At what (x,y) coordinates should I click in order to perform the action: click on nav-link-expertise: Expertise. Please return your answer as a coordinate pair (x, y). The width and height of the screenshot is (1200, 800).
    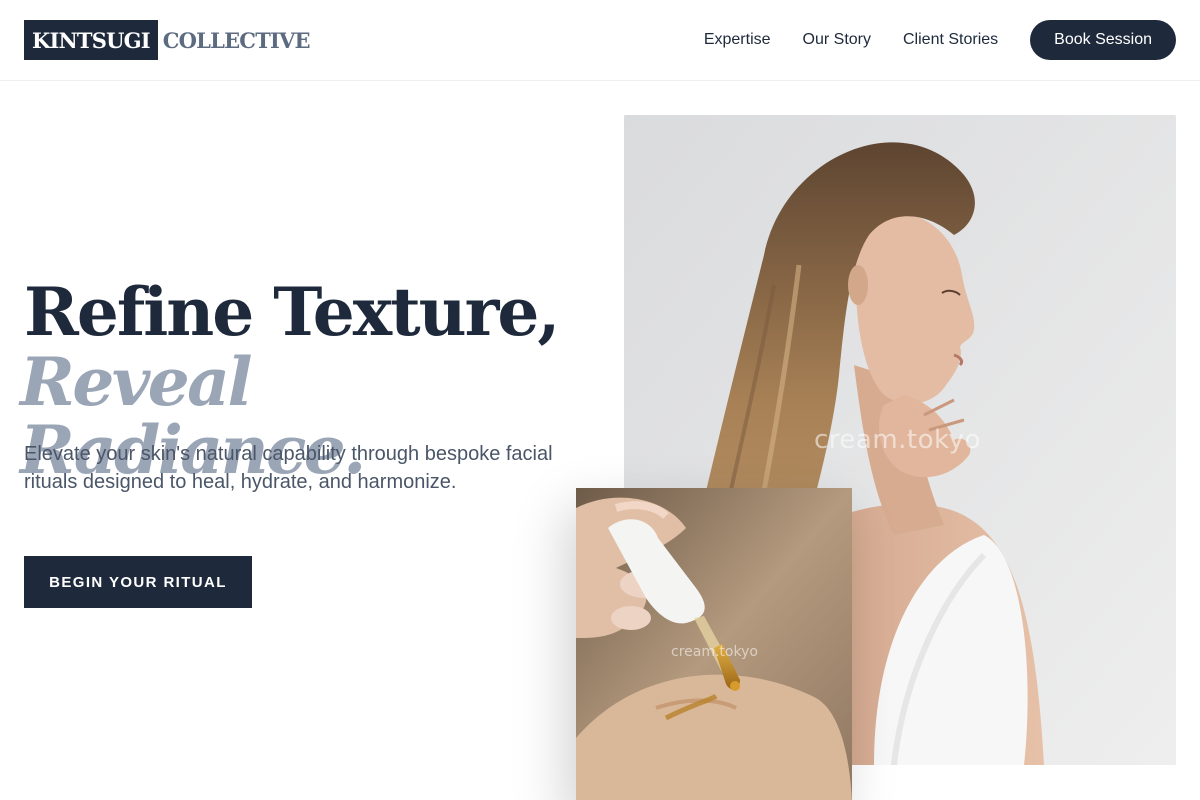
    Looking at the image, I should click on (737, 40).